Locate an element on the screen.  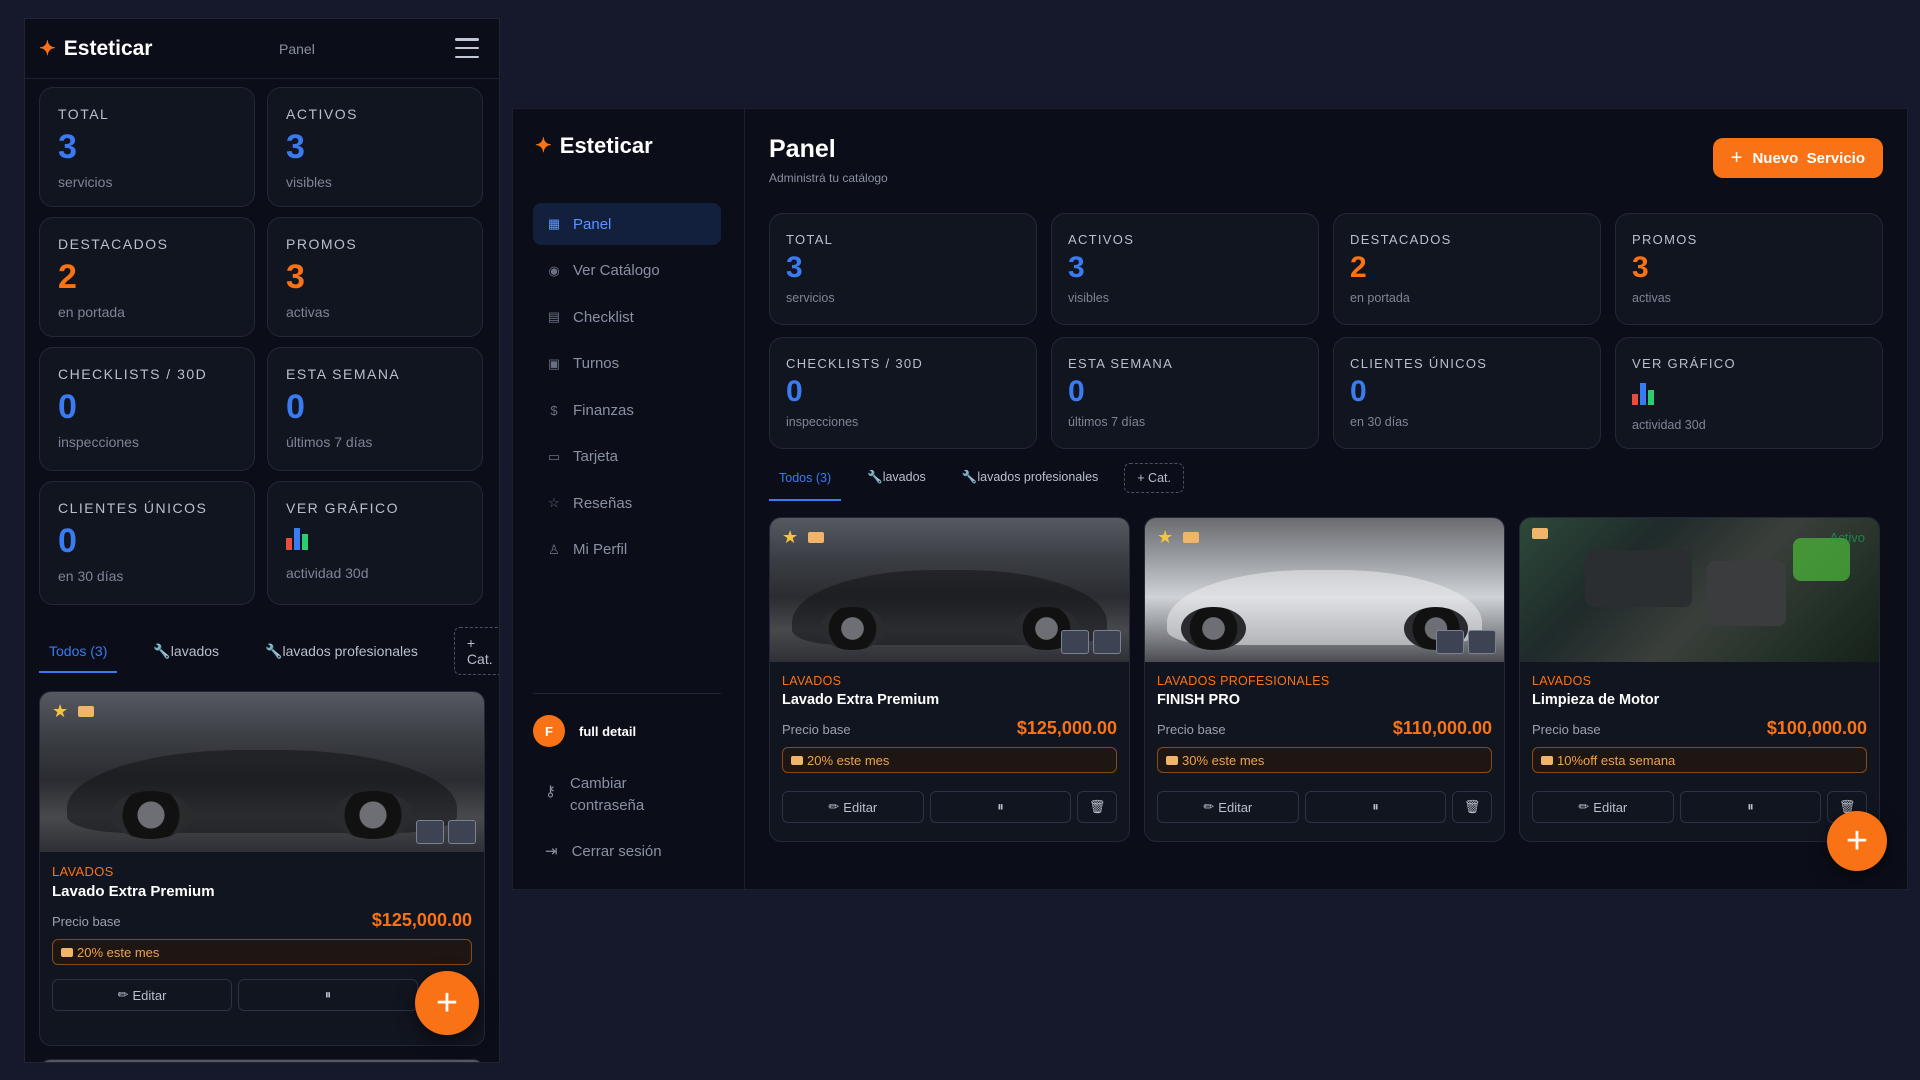
stat-sub: activas is located at coordinates (308, 312).